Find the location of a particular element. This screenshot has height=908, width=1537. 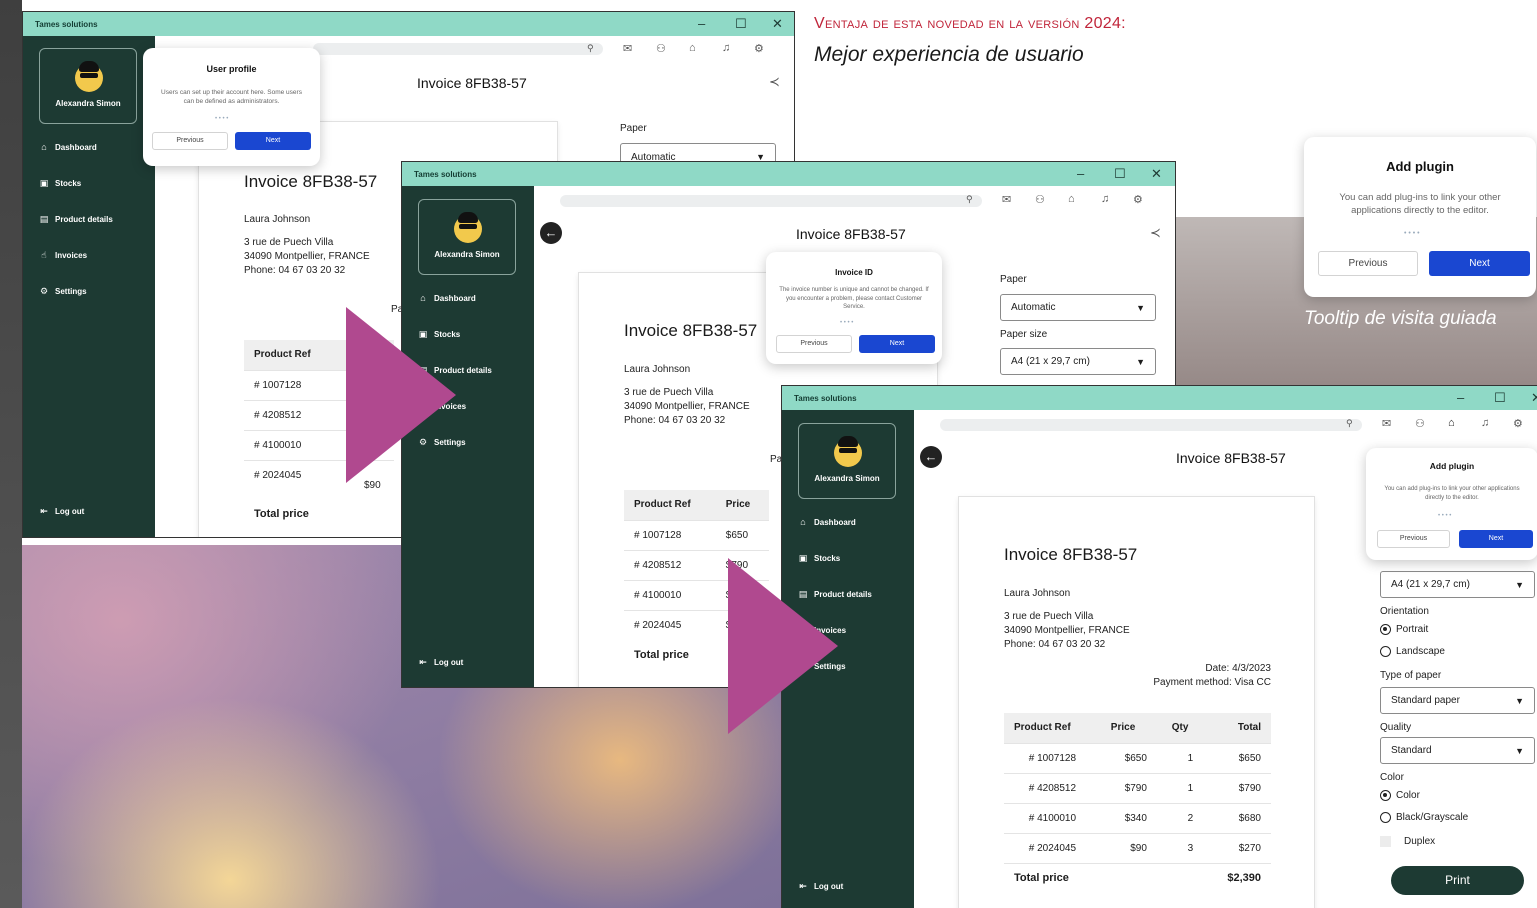

tooltip-title: Add plugin is located at coordinates (1420, 166).